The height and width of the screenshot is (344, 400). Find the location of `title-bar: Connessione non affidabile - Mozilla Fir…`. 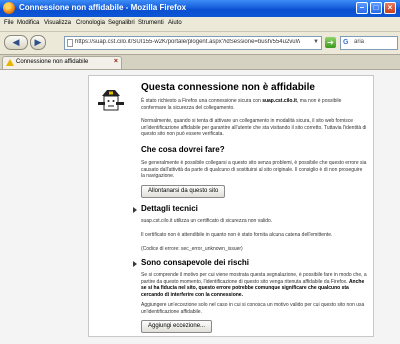

title-bar: Connessione non affidabile - Mozilla Fir… is located at coordinates (200, 9).